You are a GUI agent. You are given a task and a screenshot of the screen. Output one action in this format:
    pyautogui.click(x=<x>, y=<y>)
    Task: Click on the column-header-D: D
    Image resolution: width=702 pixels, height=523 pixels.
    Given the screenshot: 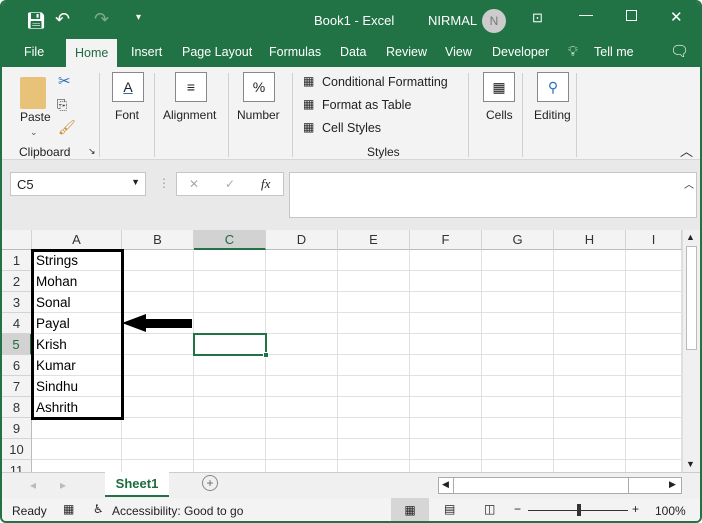 What is the action you would take?
    pyautogui.click(x=302, y=240)
    